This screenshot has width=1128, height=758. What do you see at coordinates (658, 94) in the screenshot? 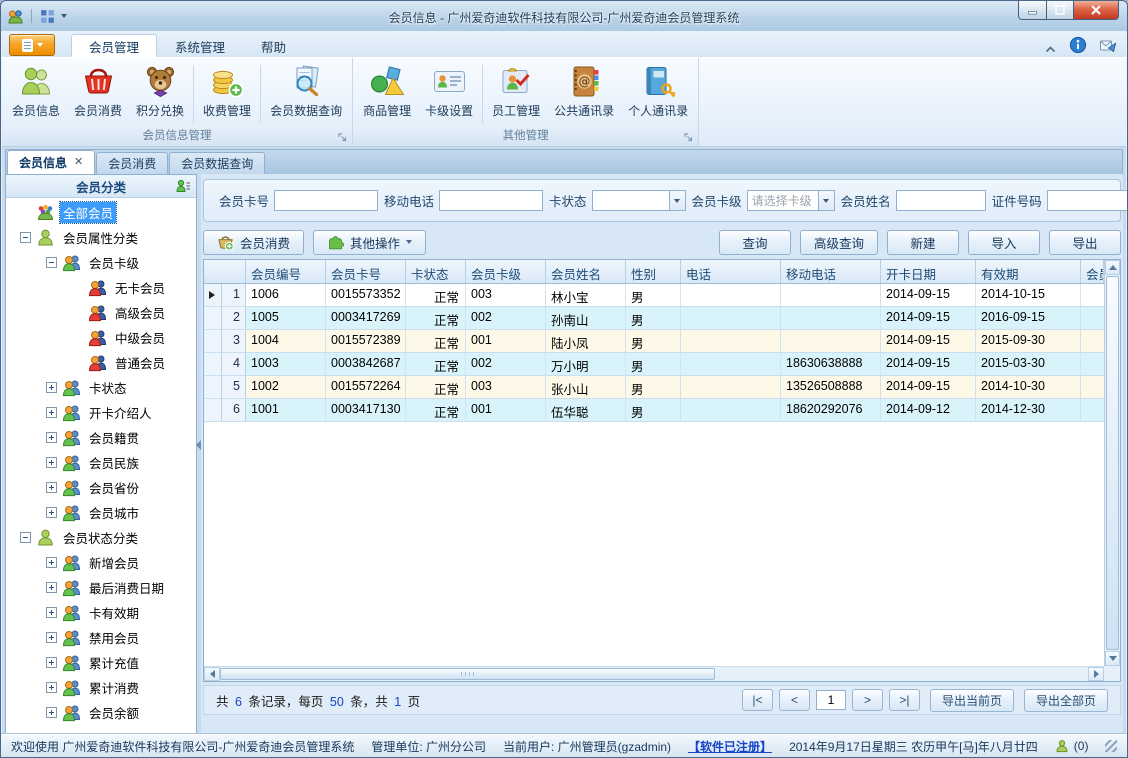
I see `ribbon-button-2-5: 个人通讯录` at bounding box center [658, 94].